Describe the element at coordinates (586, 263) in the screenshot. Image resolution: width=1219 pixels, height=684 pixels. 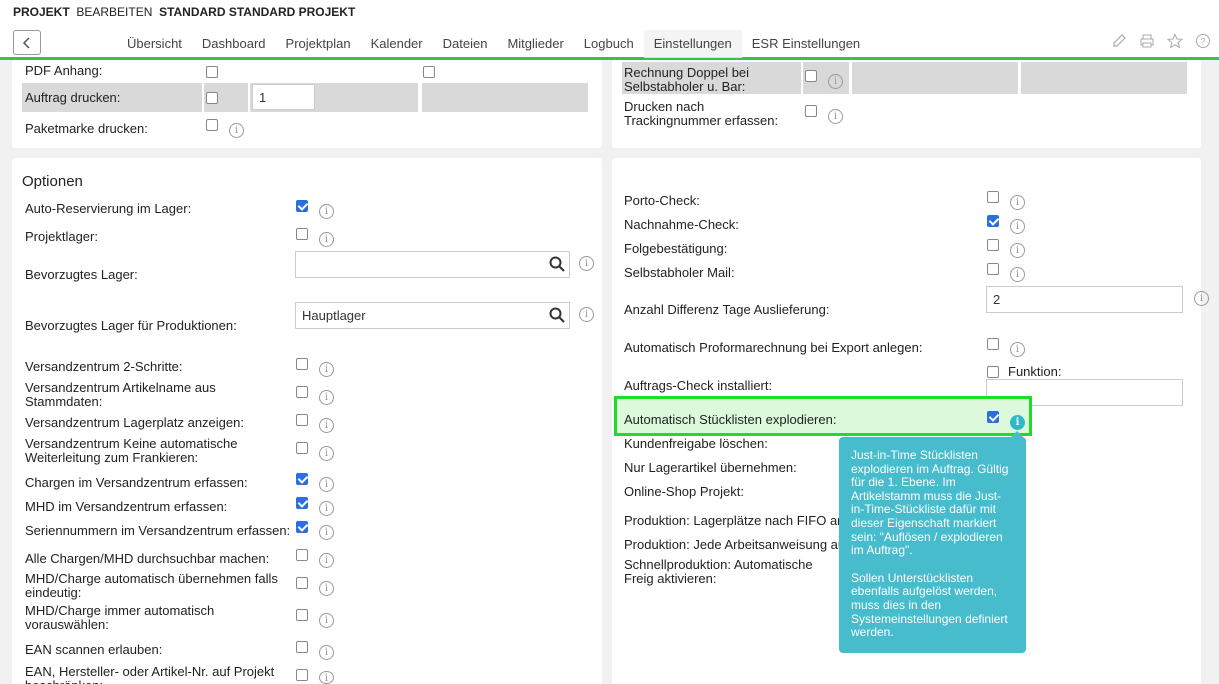
I see `bevorzugtes-lager-info-icon: i` at that location.